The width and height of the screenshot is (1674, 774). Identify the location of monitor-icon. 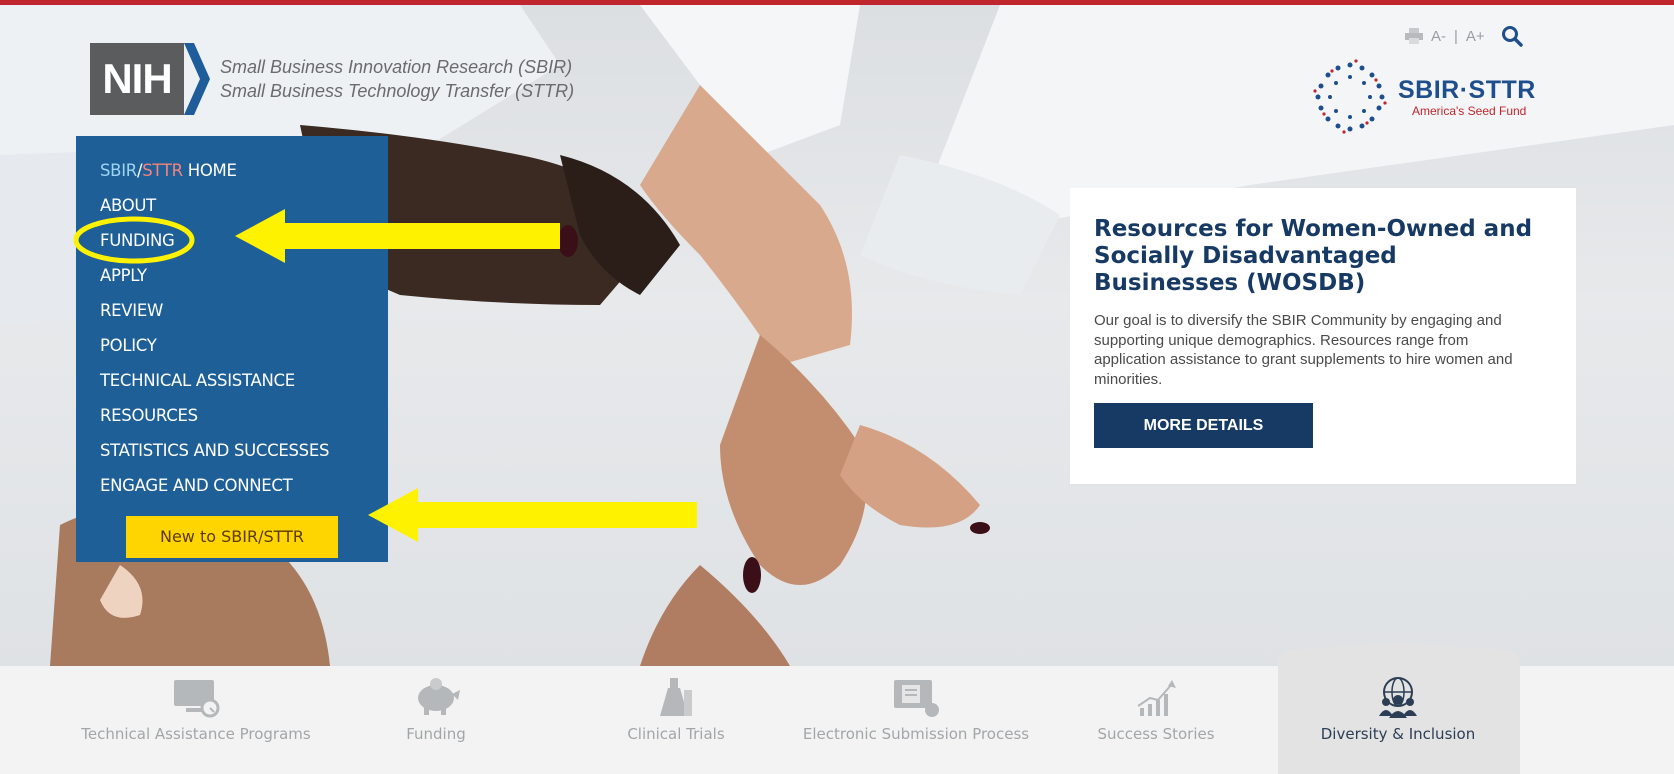
(197, 699).